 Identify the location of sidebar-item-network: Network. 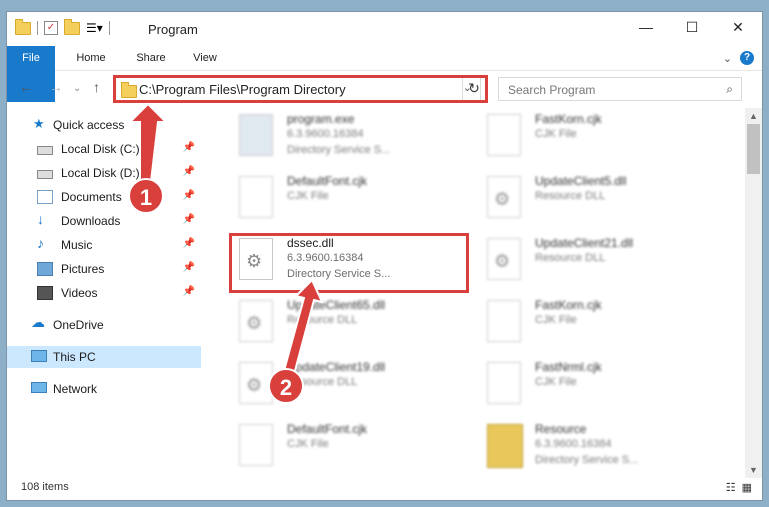
(104, 389).